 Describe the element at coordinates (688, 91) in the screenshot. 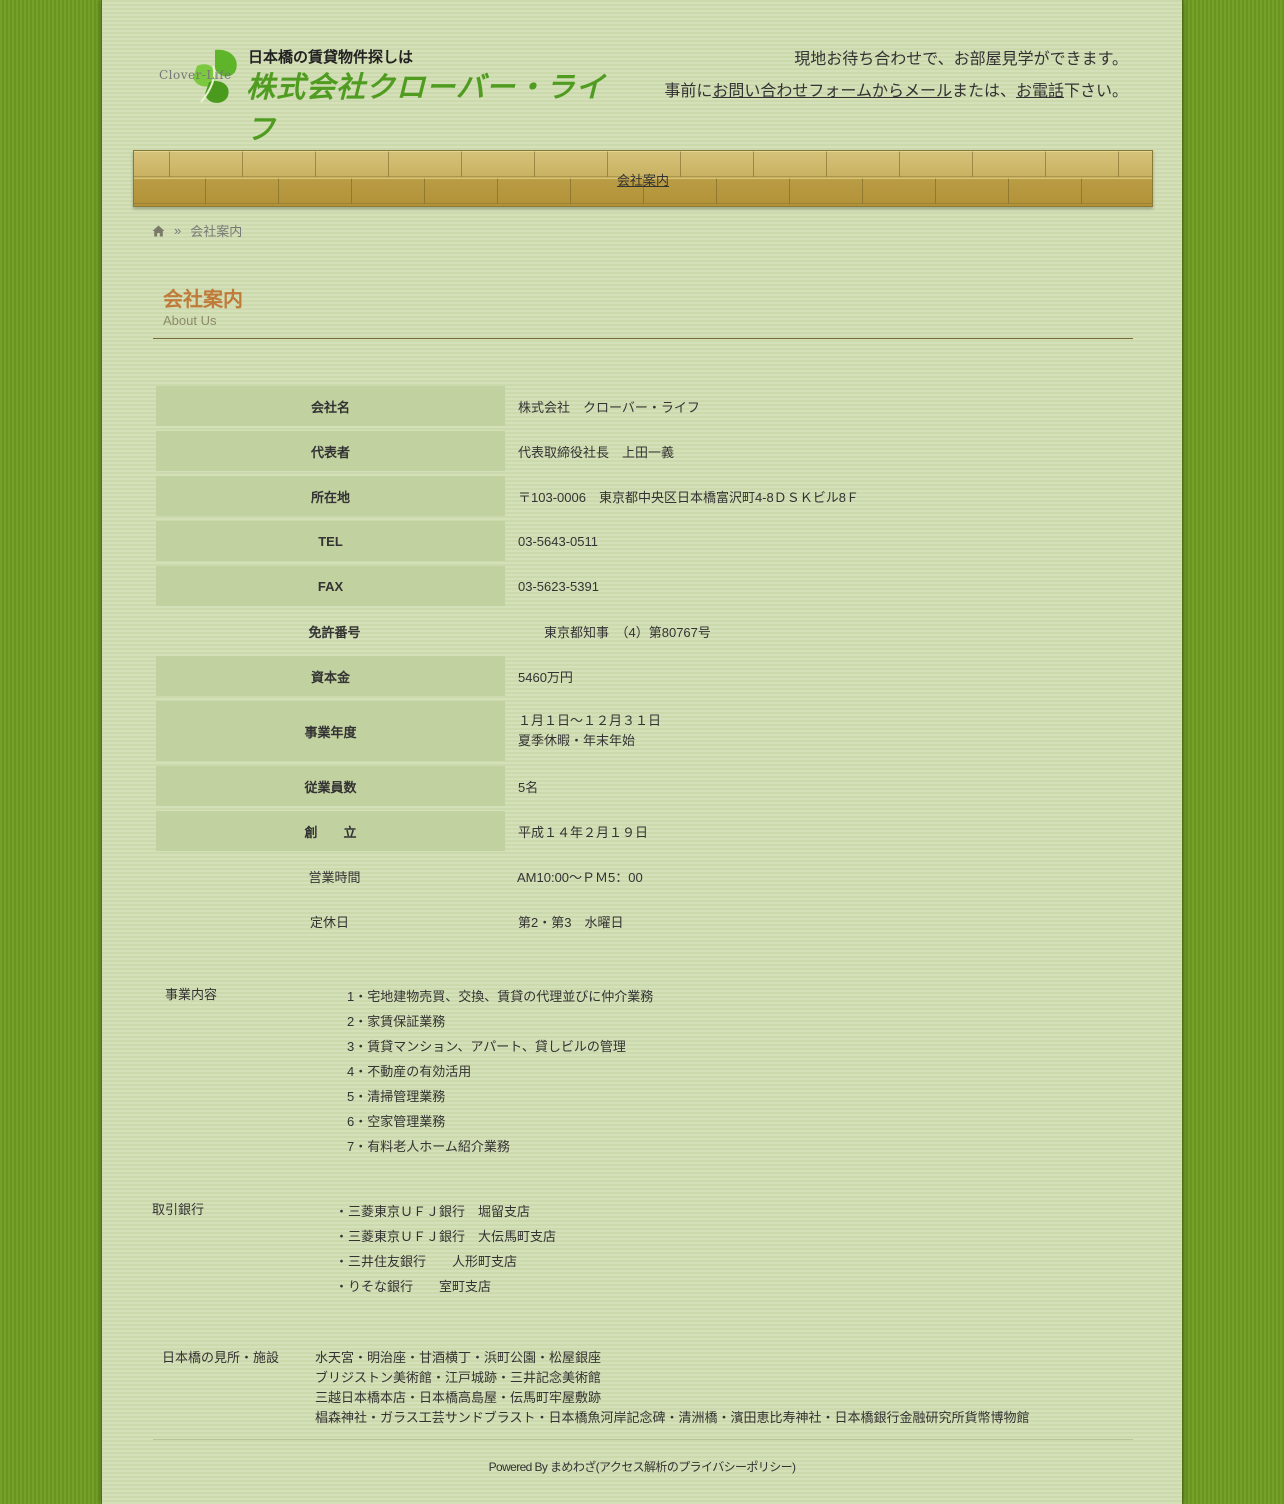

I see `header-message-pre: 事前に` at that location.